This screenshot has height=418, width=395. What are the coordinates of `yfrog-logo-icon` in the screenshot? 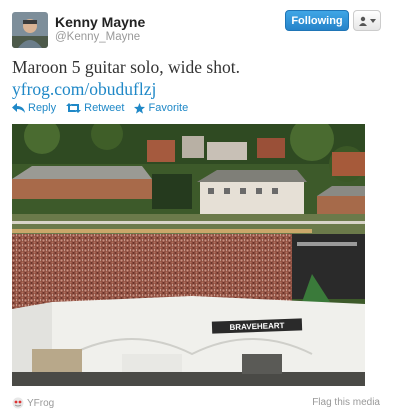 It's located at (18, 403).